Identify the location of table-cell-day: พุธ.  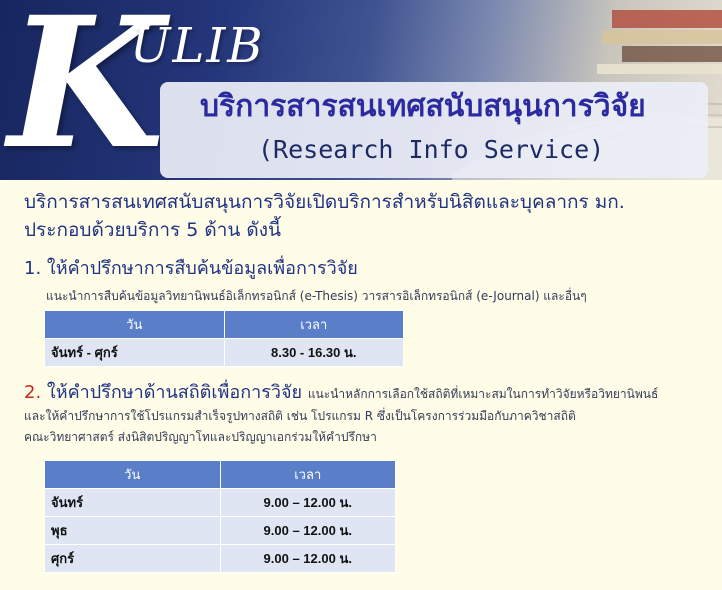
(132, 530).